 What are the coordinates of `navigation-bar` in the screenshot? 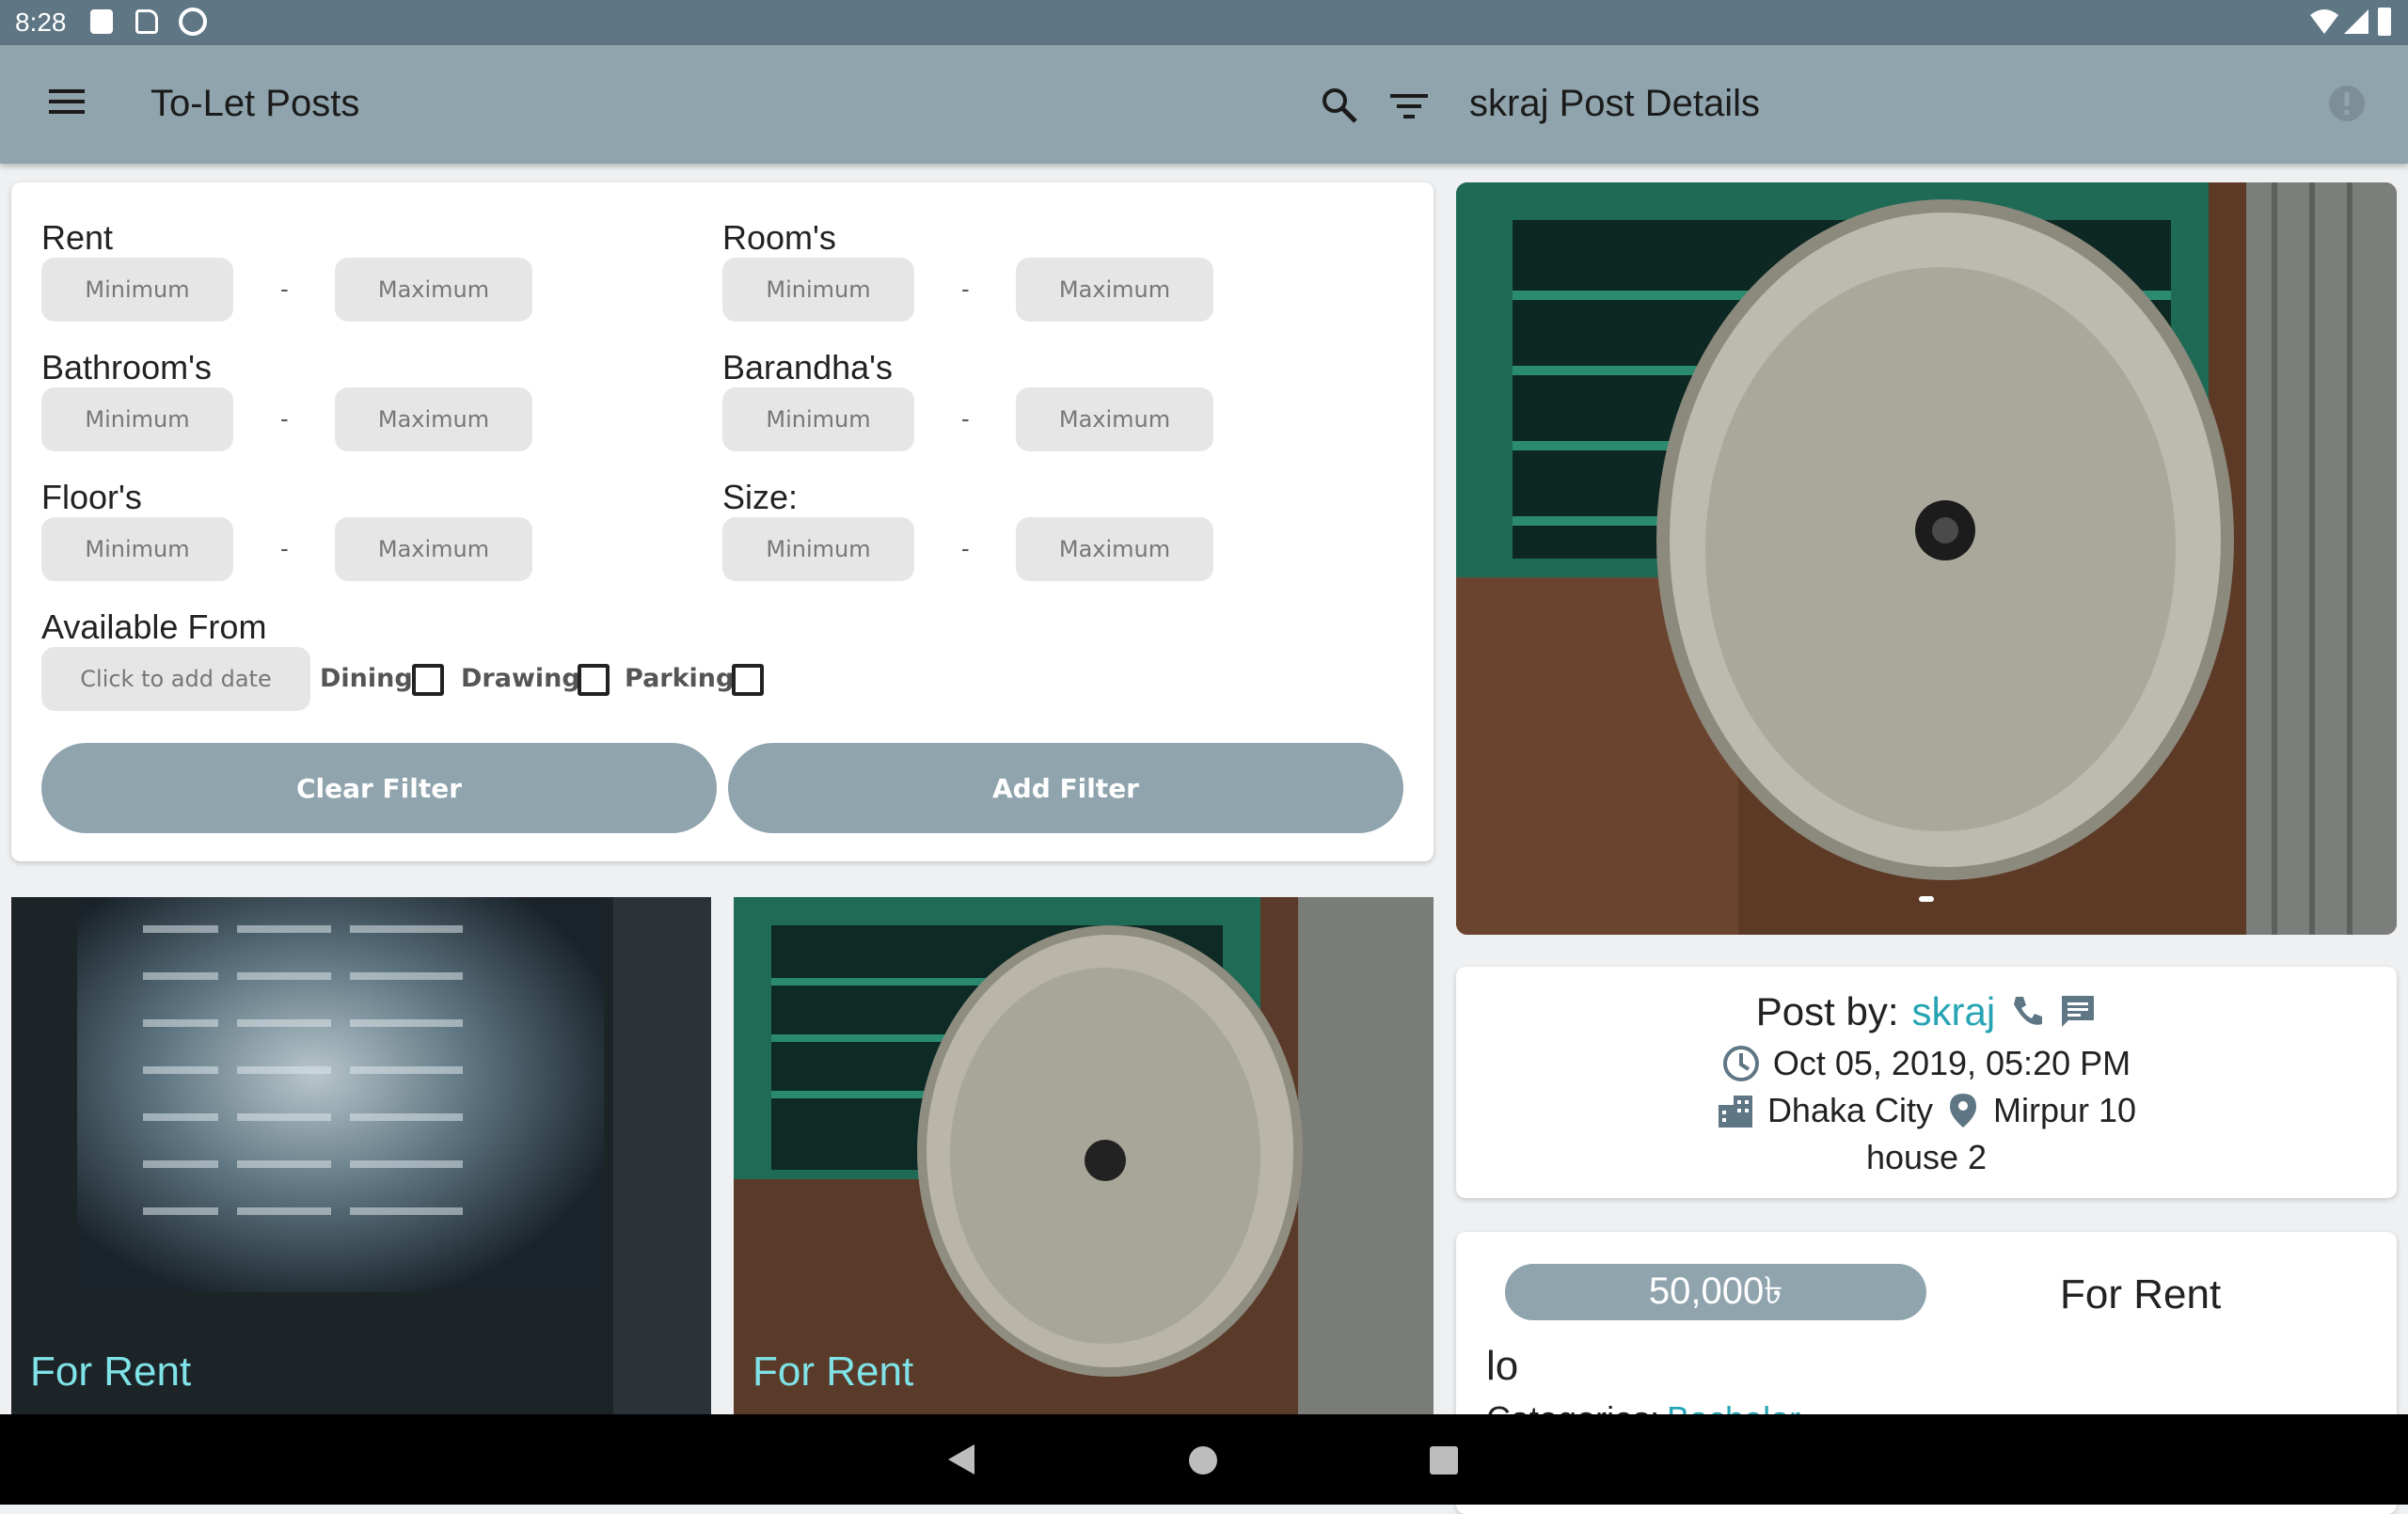 It's located at (1204, 1460).